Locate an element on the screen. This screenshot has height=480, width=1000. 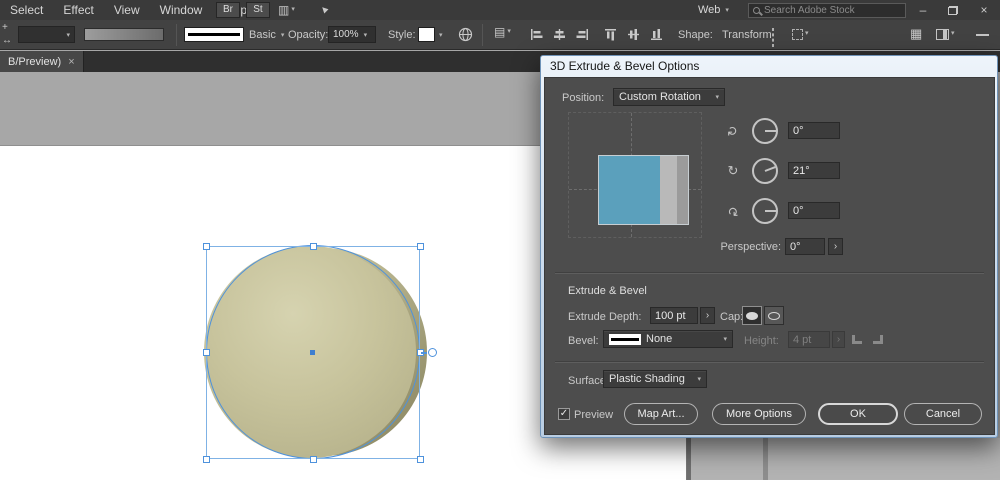
position-value: Custom Rotation is located at coordinates (660, 97).